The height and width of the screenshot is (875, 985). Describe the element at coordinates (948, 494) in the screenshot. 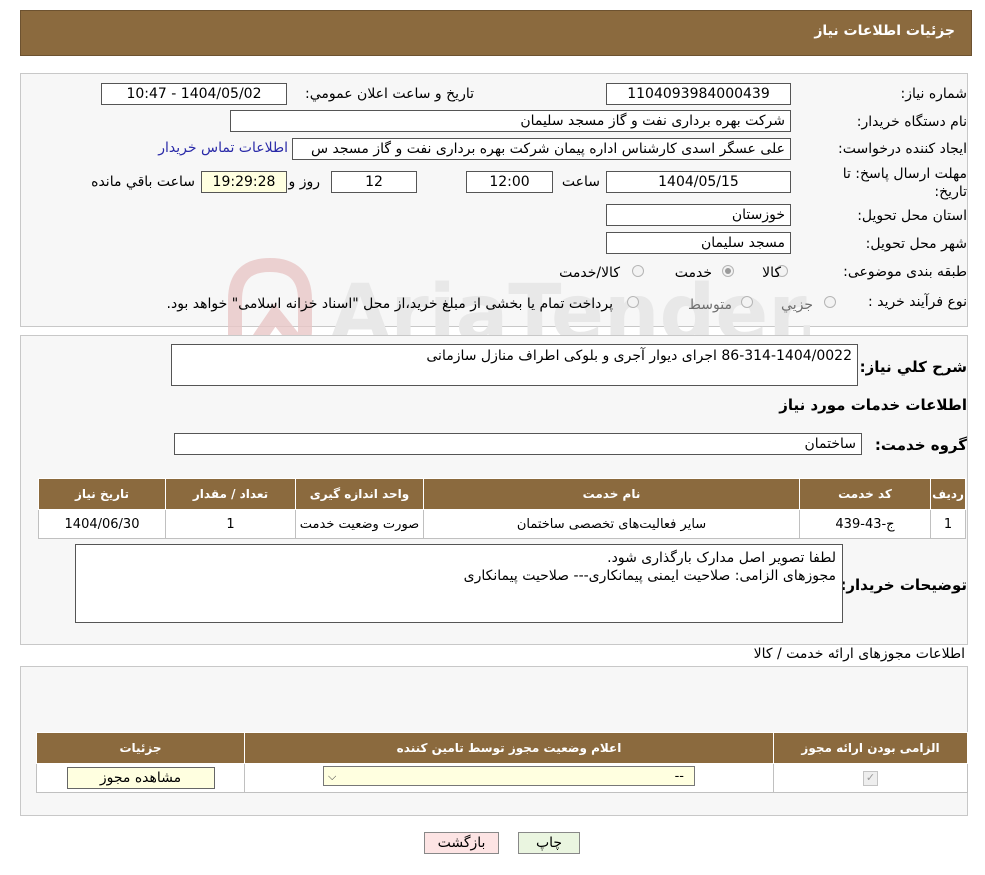

I see `col-row: رديف` at that location.